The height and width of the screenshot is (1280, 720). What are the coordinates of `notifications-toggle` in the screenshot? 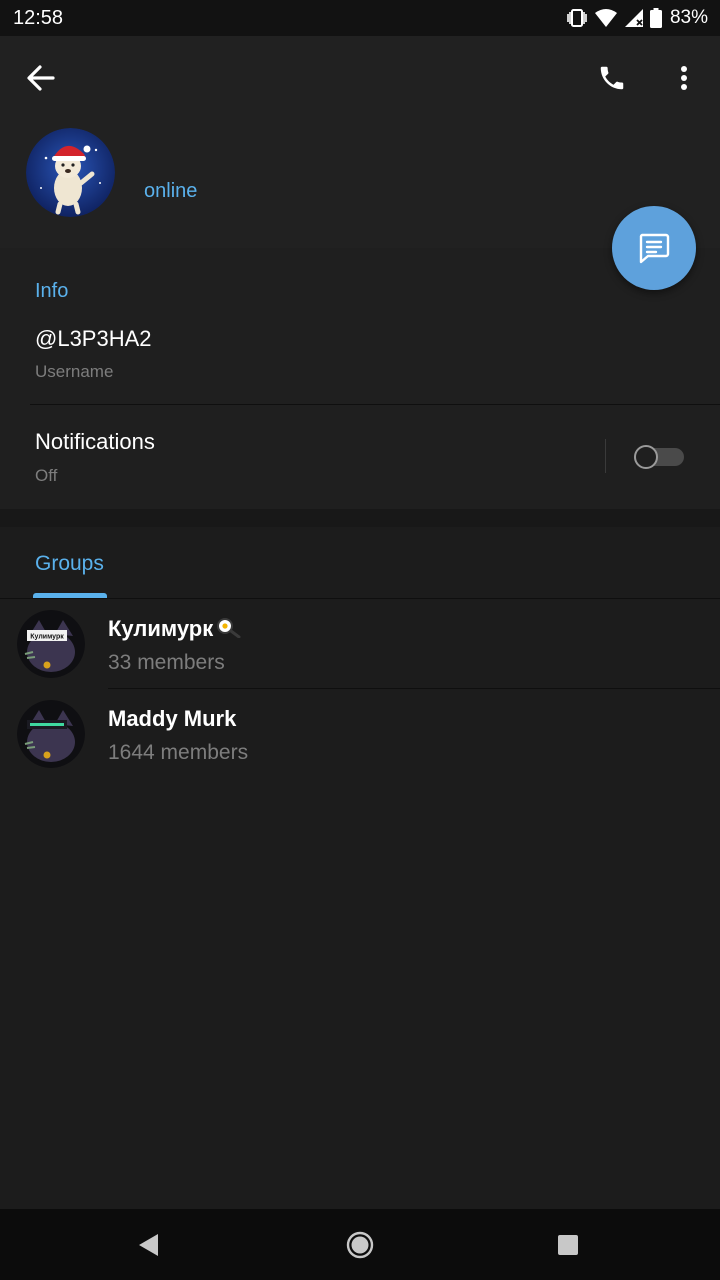 It's located at (659, 457).